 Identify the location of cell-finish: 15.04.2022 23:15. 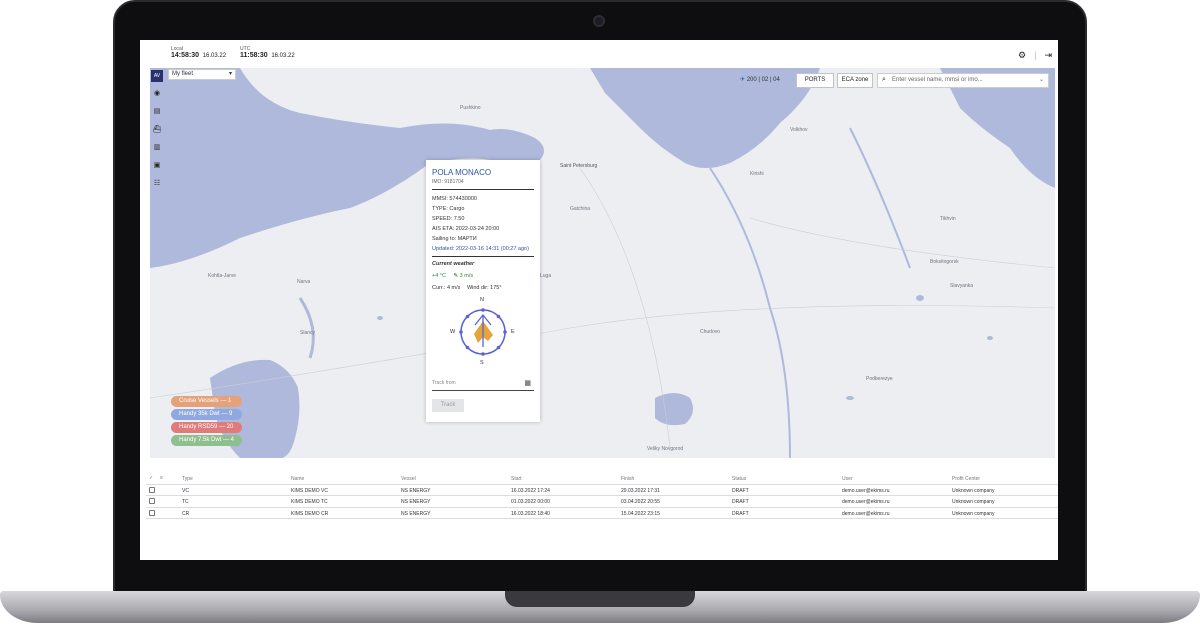
(640, 513).